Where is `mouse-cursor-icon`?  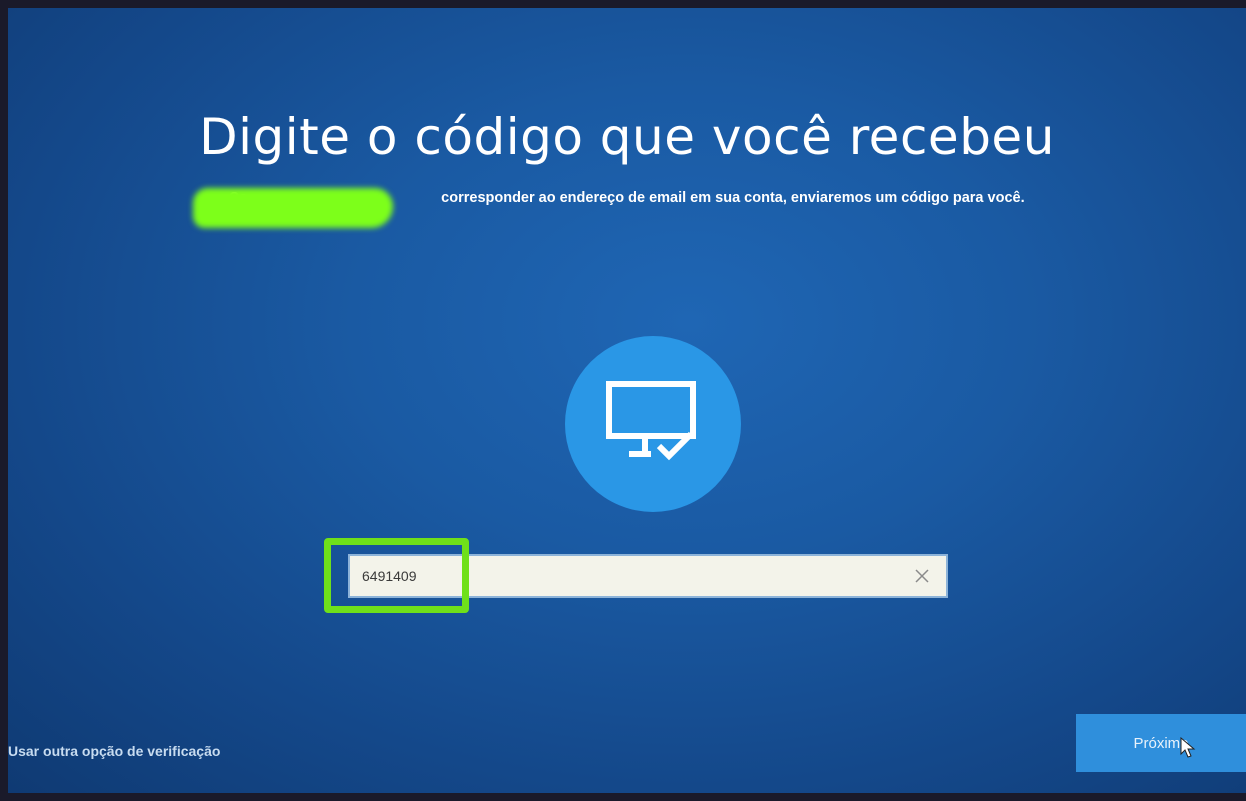 mouse-cursor-icon is located at coordinates (1188, 747).